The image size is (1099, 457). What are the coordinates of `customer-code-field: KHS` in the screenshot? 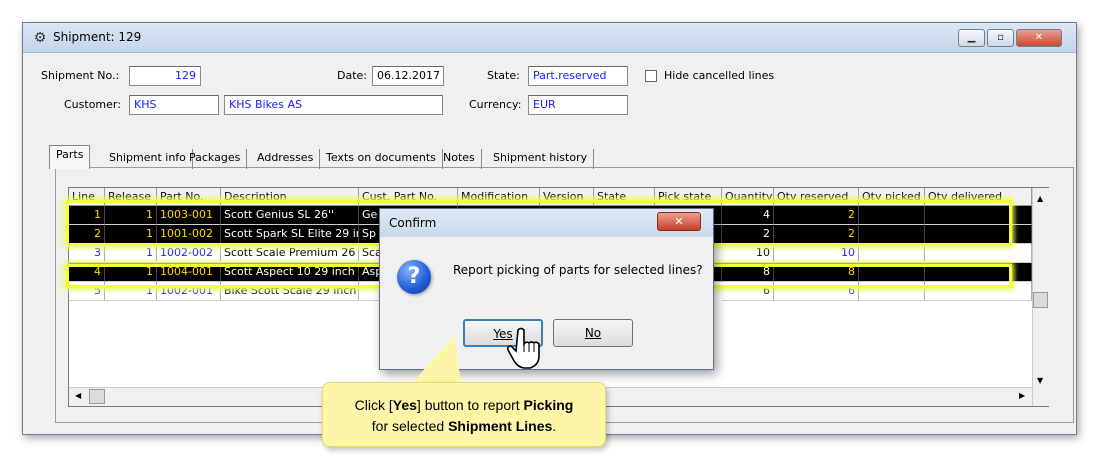 It's located at (174, 105).